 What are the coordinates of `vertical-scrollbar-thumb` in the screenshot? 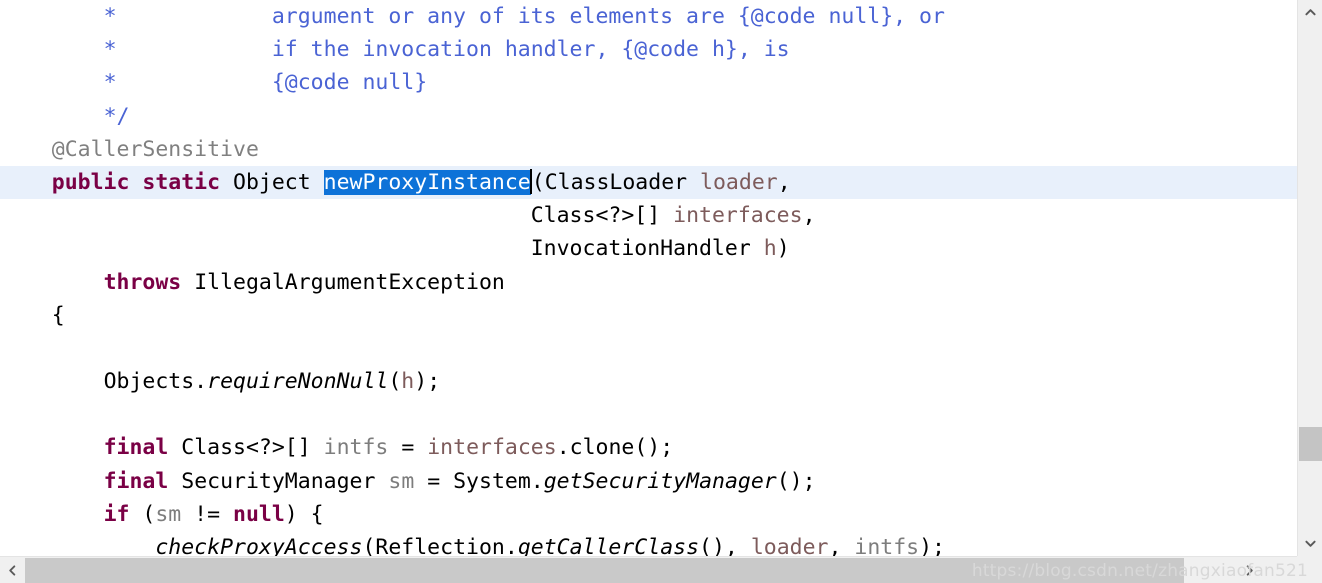 It's located at (1310, 444).